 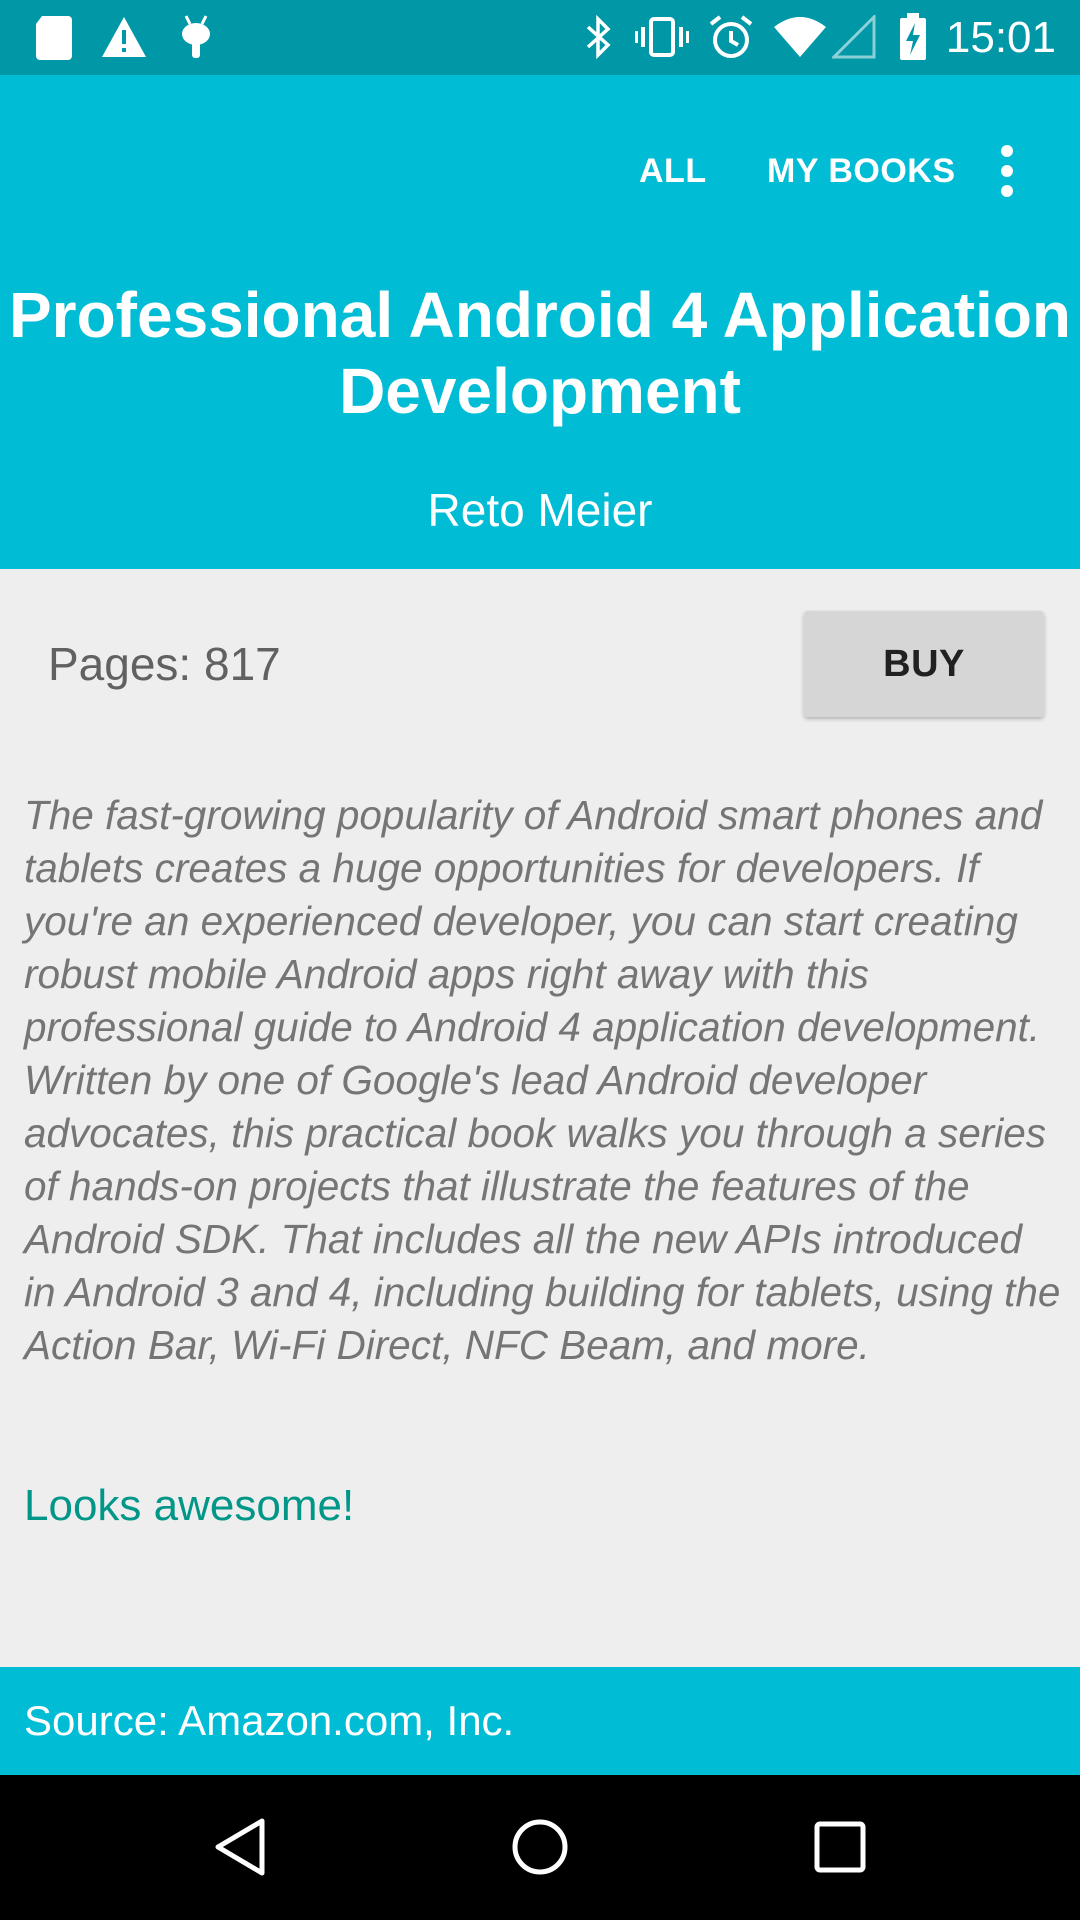 What do you see at coordinates (54, 37) in the screenshot?
I see `sd-card-icon` at bounding box center [54, 37].